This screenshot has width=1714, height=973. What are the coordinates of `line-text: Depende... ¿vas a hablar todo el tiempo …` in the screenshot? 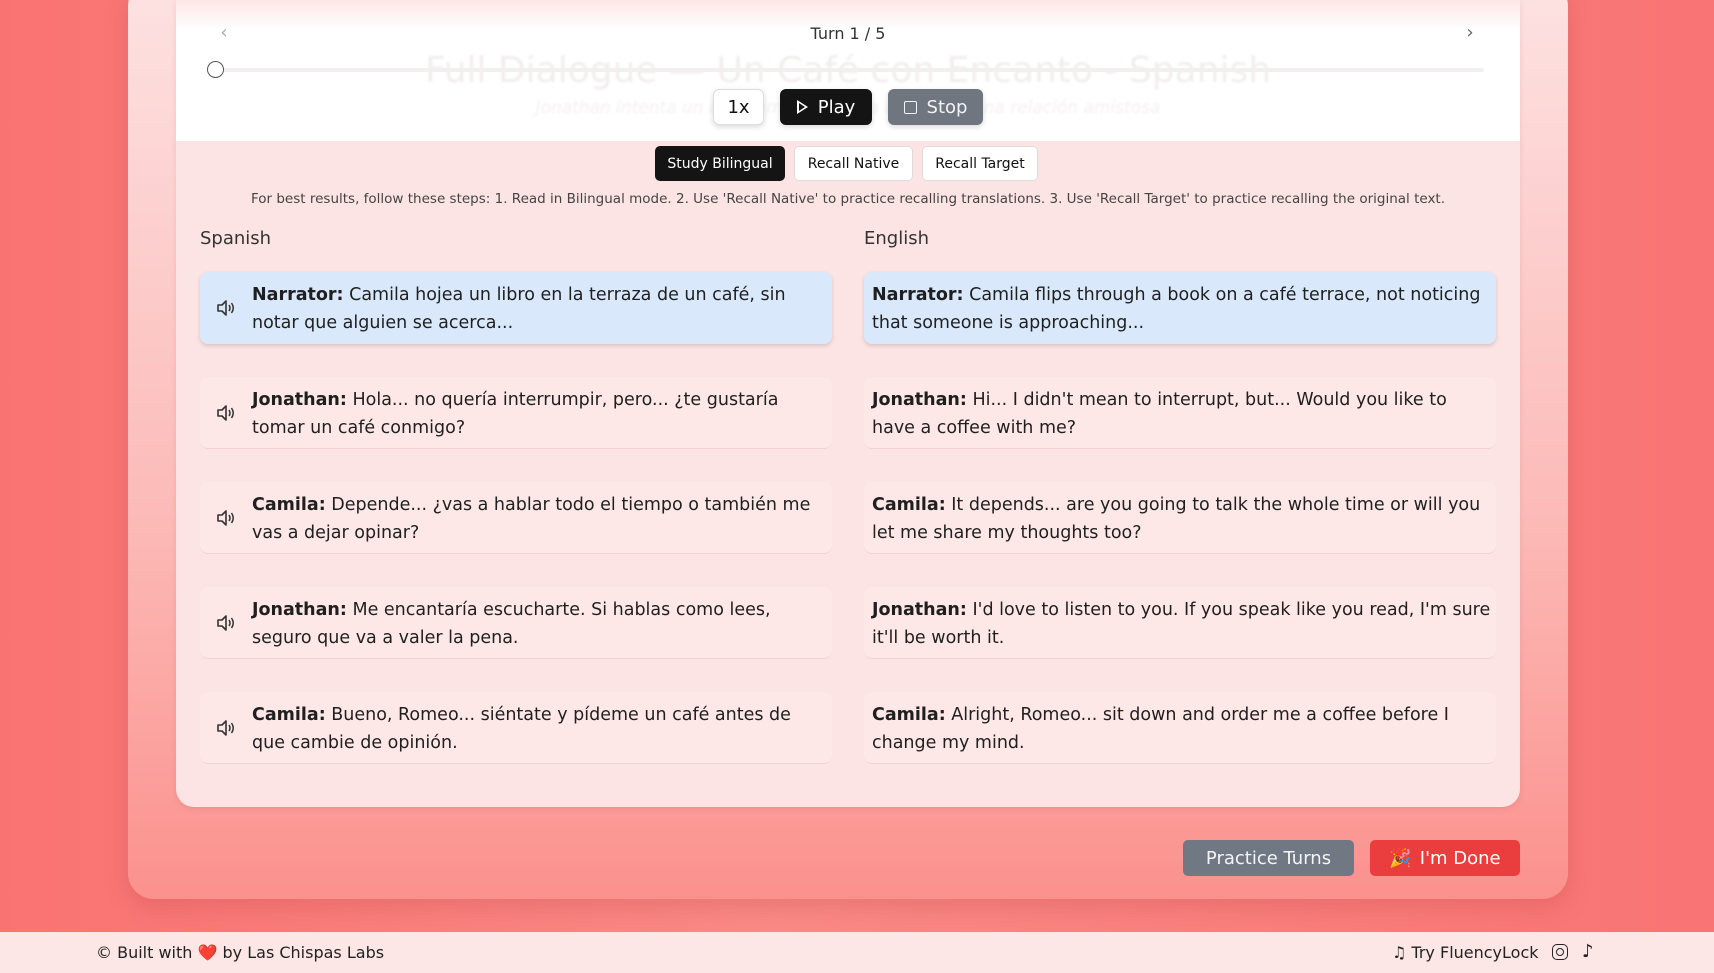 It's located at (531, 519).